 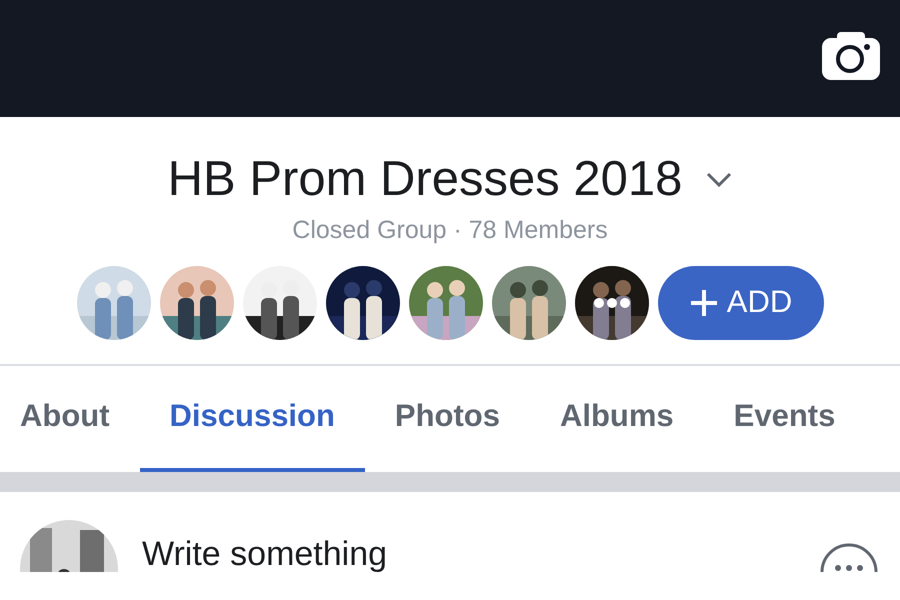 What do you see at coordinates (447, 419) in the screenshot?
I see `tab: Photos` at bounding box center [447, 419].